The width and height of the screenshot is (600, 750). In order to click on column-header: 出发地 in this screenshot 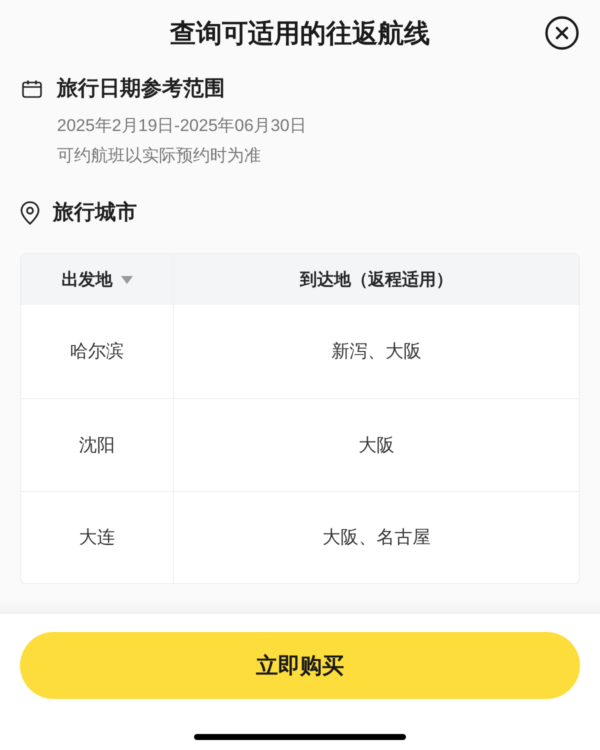, I will do `click(97, 279)`.